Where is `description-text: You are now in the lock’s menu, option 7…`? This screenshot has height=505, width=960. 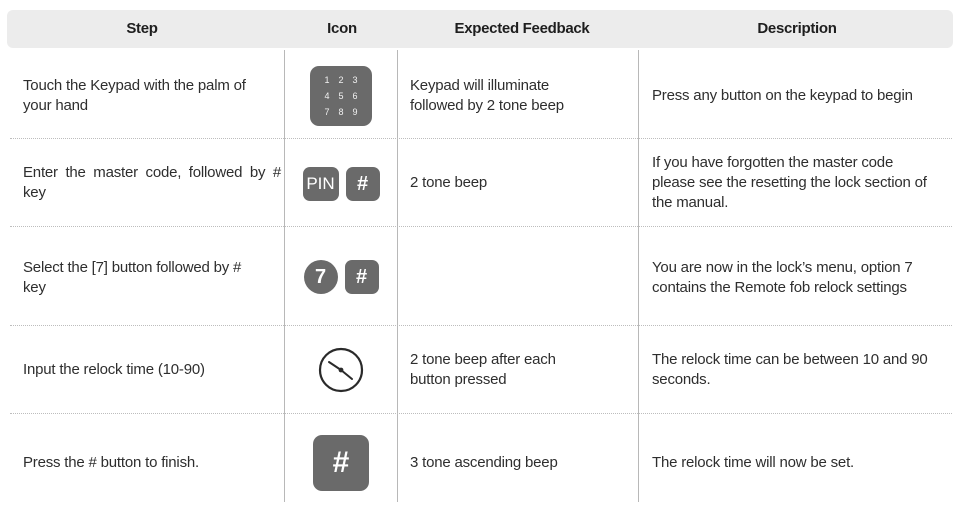
description-text: You are now in the lock’s menu, option 7… is located at coordinates (782, 277).